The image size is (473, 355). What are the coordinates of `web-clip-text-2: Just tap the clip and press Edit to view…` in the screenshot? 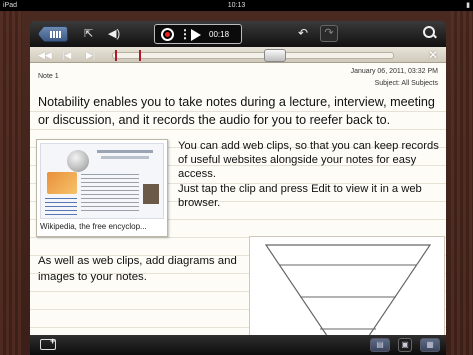 It's located at (300, 195).